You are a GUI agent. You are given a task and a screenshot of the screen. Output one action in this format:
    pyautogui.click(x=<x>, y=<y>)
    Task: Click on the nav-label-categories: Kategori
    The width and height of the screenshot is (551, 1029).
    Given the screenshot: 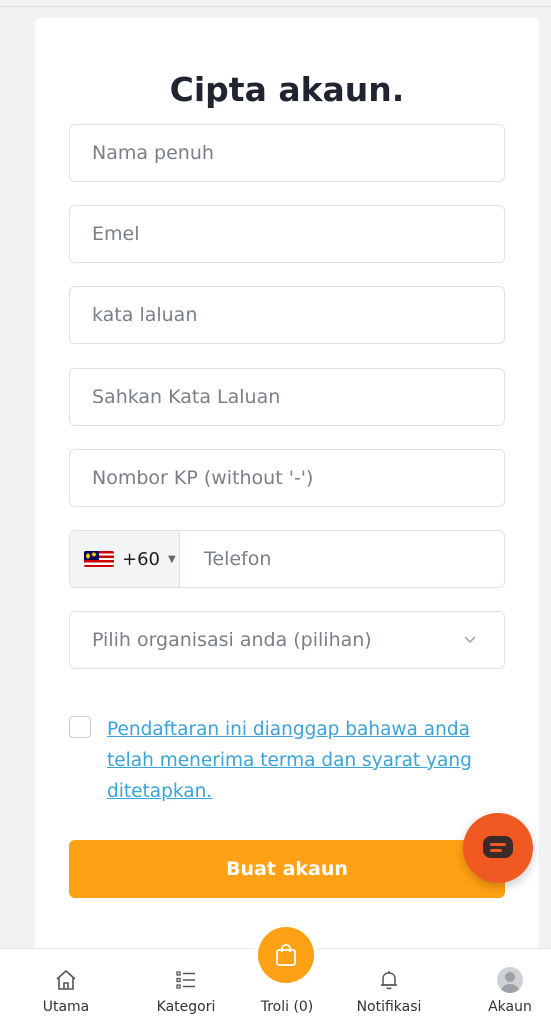 What is the action you would take?
    pyautogui.click(x=186, y=1007)
    